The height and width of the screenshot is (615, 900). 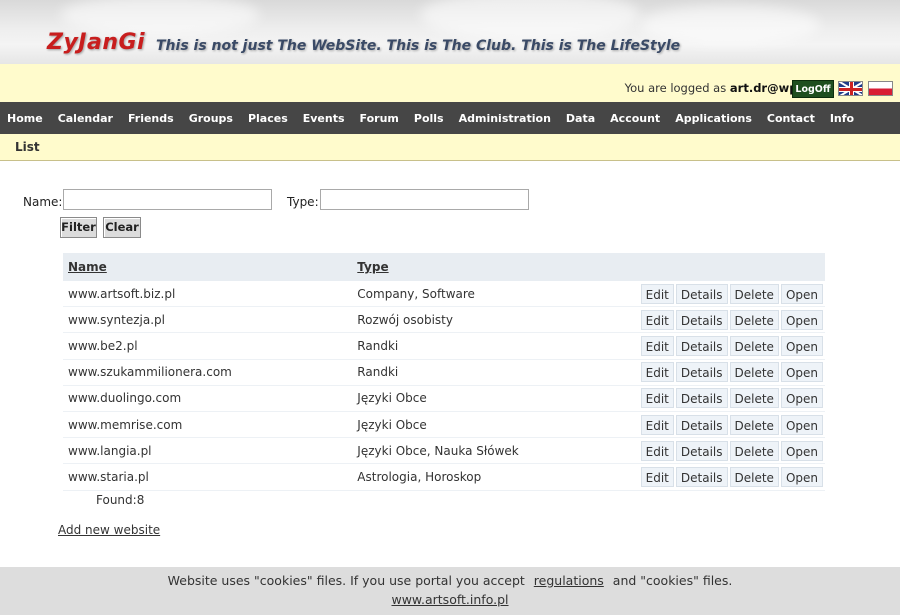 I want to click on nav-info: Info, so click(x=842, y=118).